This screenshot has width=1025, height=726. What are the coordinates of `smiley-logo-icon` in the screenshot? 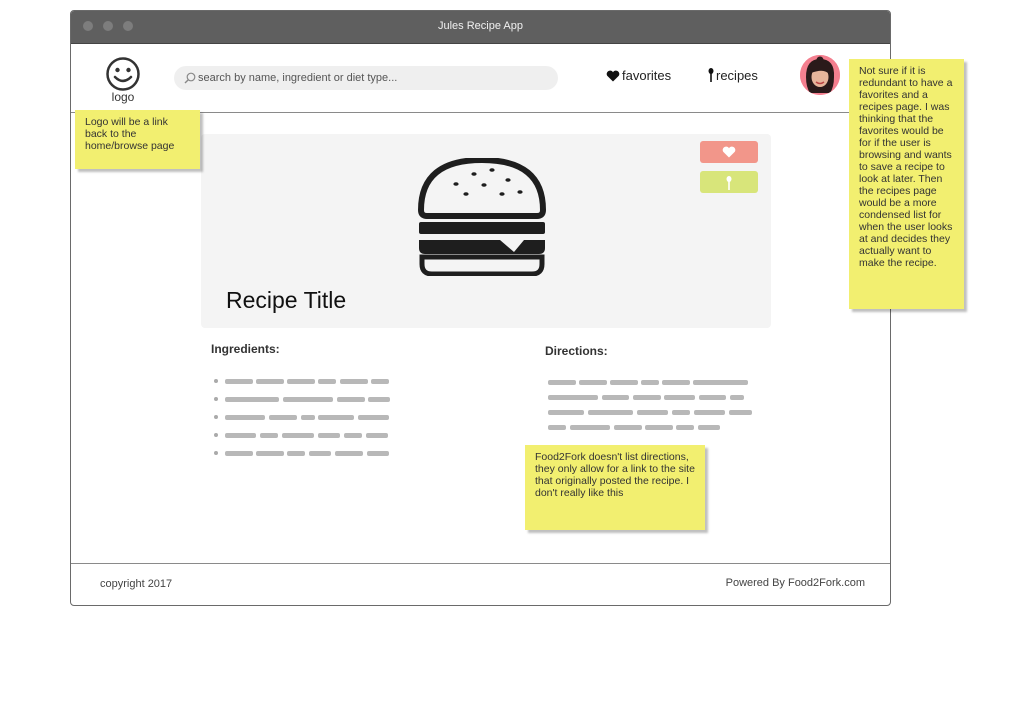 It's located at (123, 74).